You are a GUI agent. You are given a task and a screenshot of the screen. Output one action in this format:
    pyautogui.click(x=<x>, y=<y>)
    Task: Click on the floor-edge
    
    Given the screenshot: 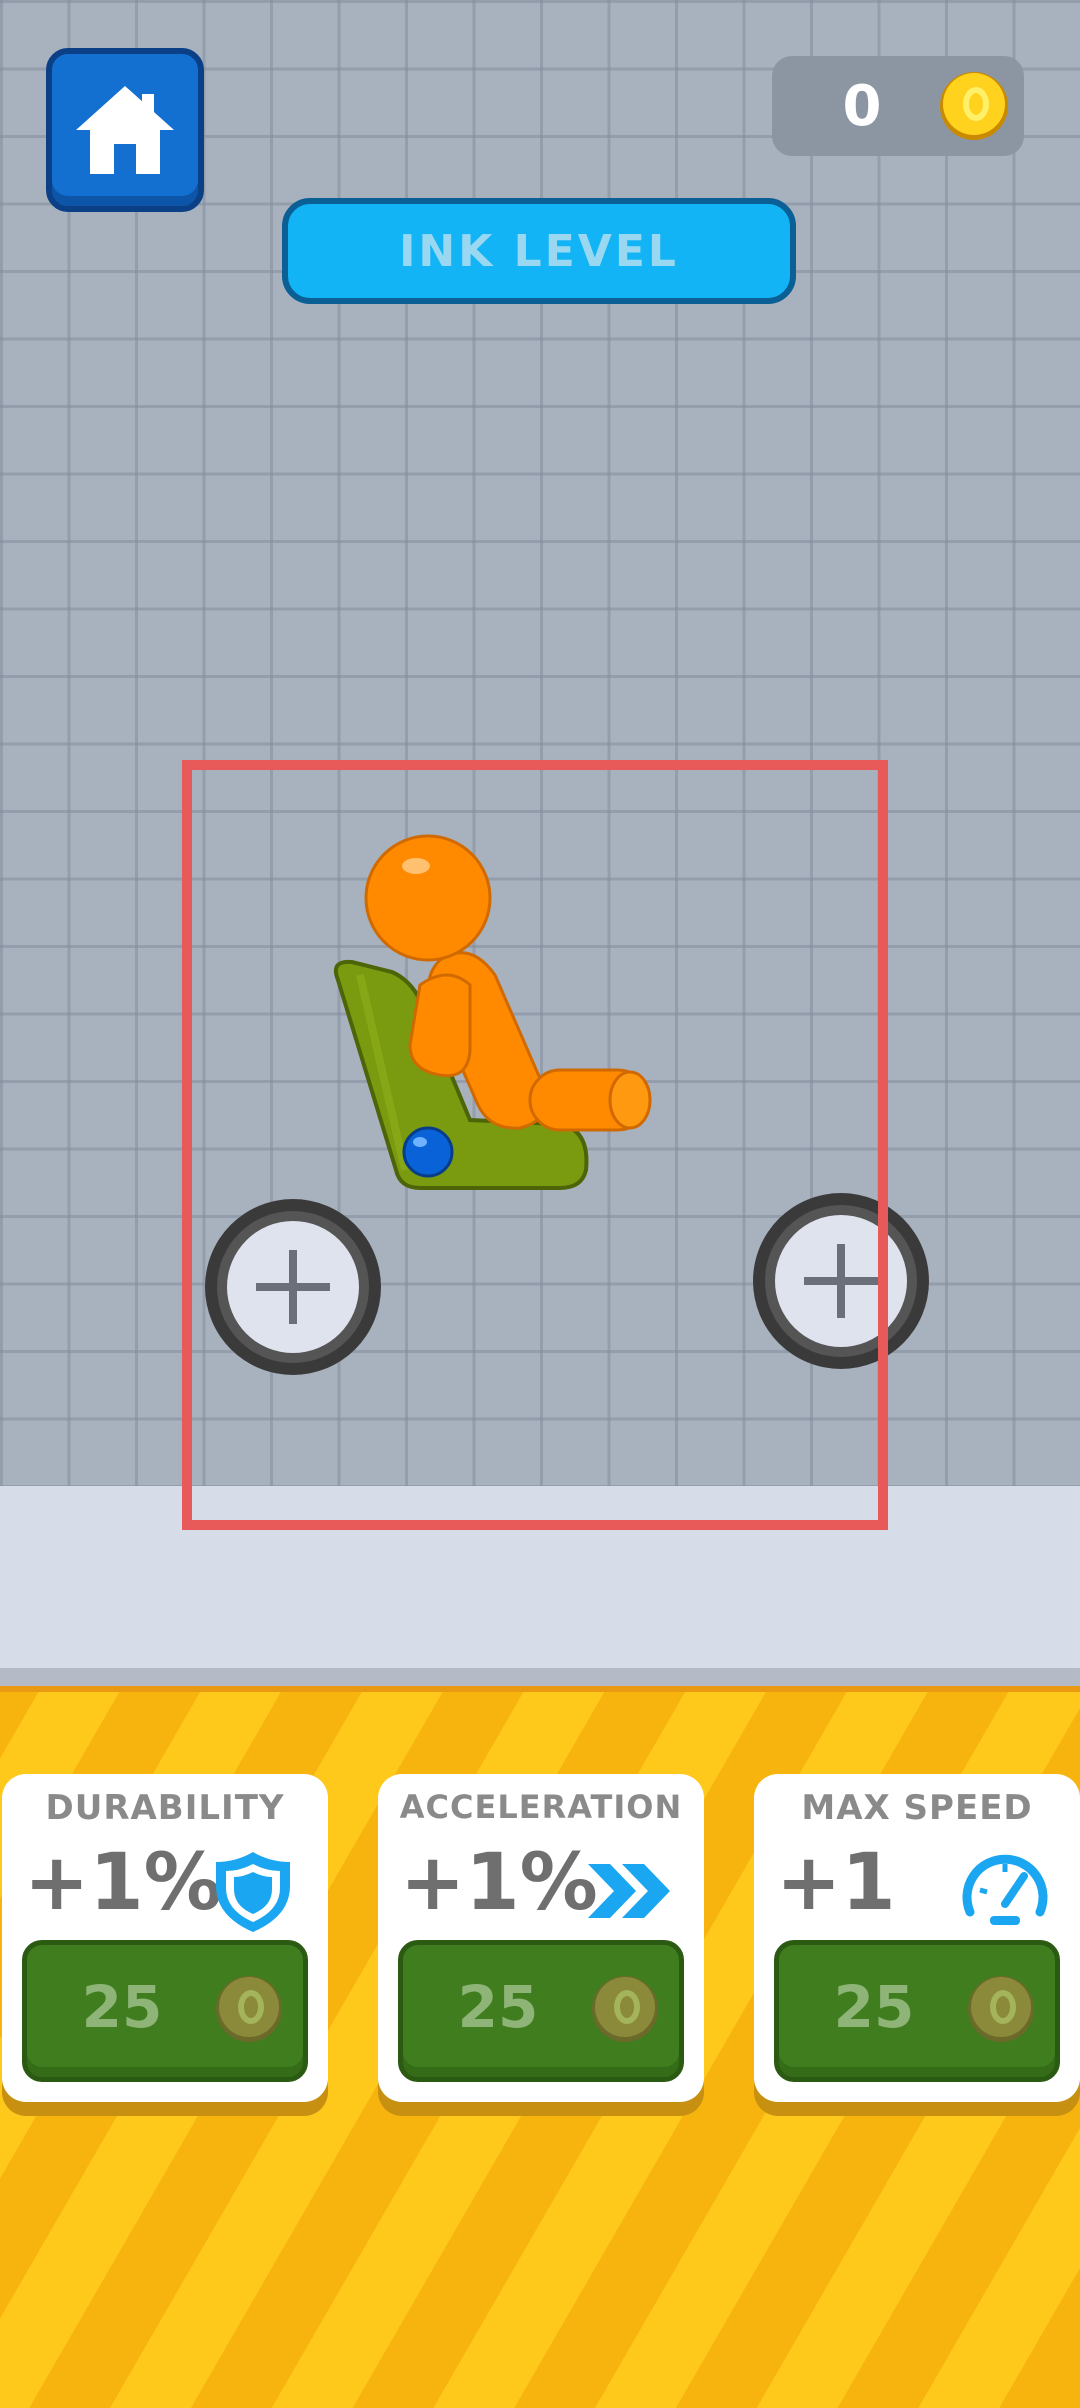 What is the action you would take?
    pyautogui.click(x=540, y=1677)
    